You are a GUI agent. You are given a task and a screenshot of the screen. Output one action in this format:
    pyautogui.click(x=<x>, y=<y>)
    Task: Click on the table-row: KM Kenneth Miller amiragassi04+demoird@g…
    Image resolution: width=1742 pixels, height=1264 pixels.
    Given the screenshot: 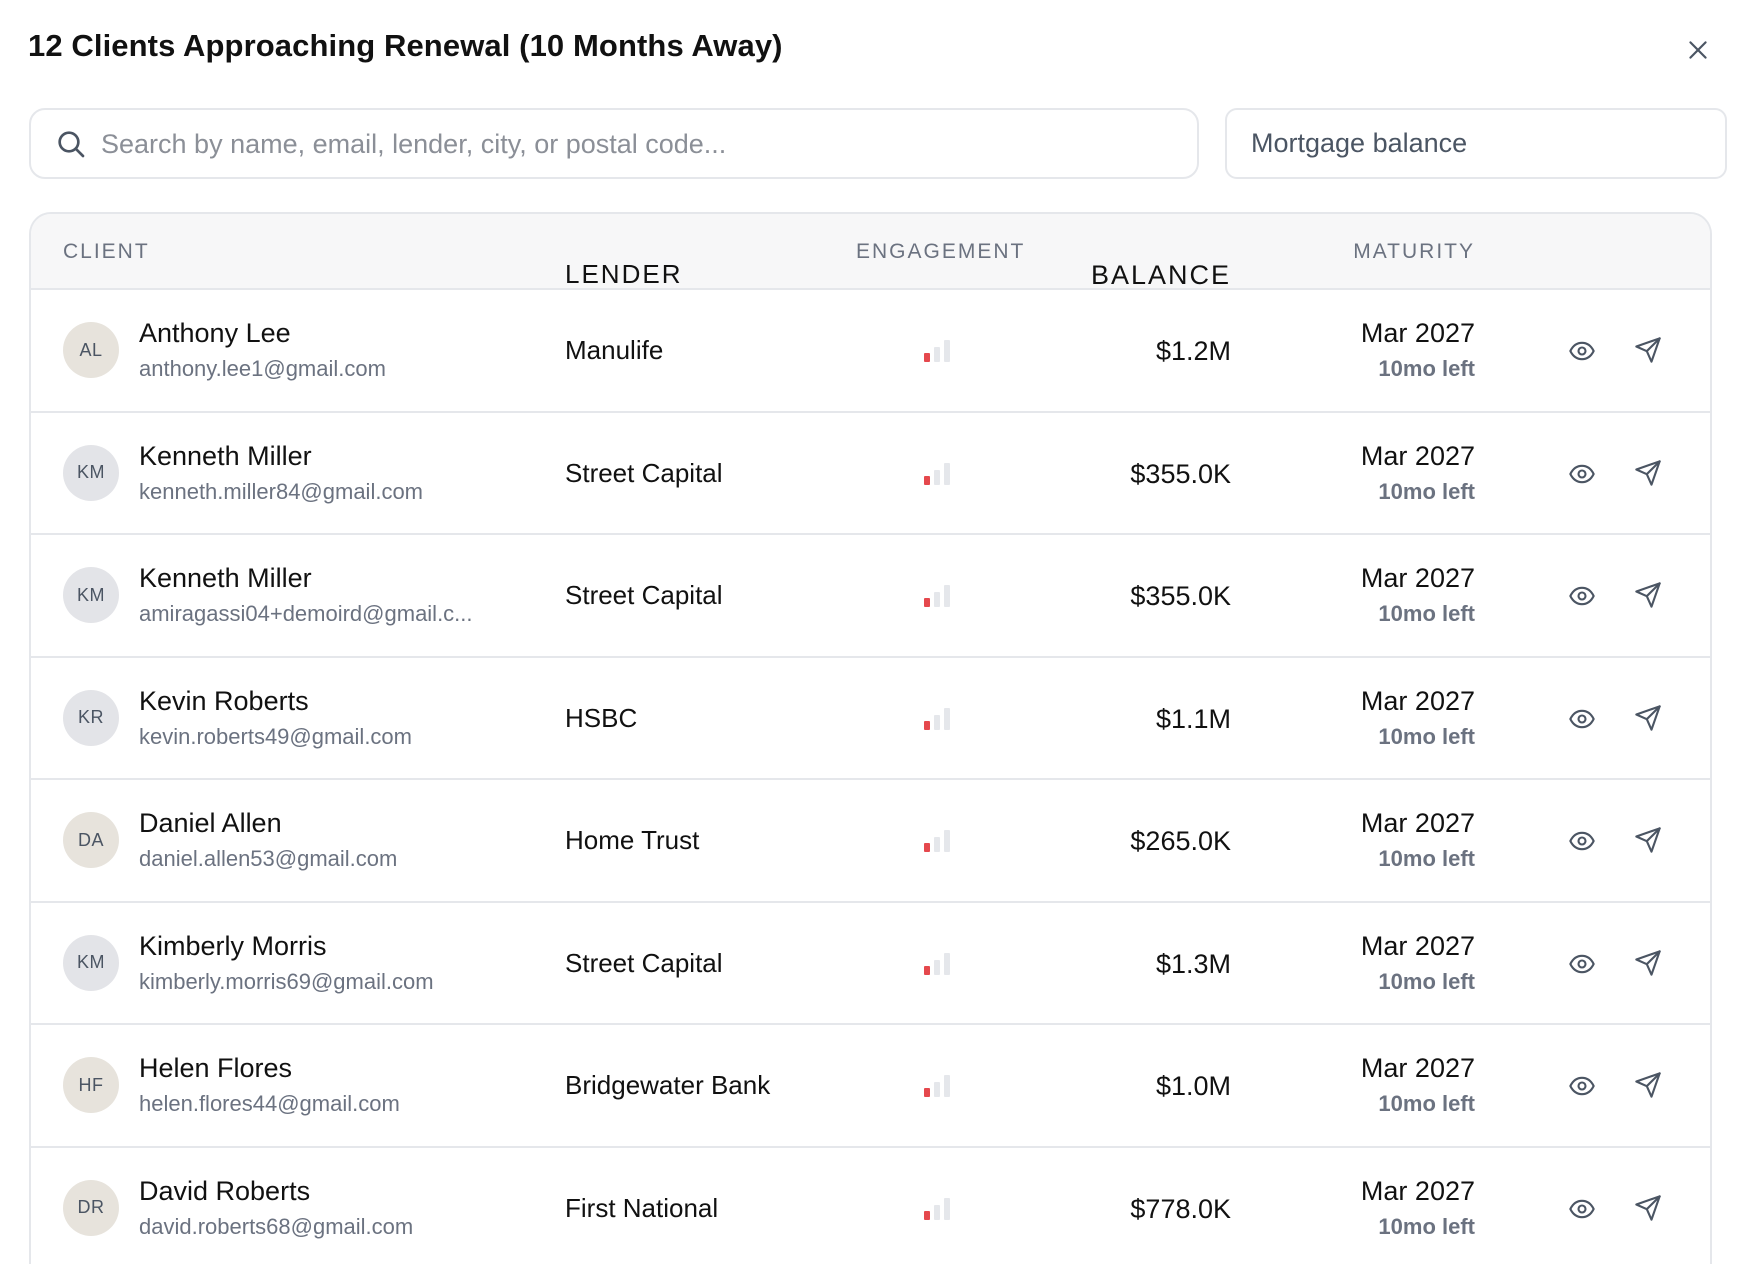 What is the action you would take?
    pyautogui.click(x=870, y=596)
    